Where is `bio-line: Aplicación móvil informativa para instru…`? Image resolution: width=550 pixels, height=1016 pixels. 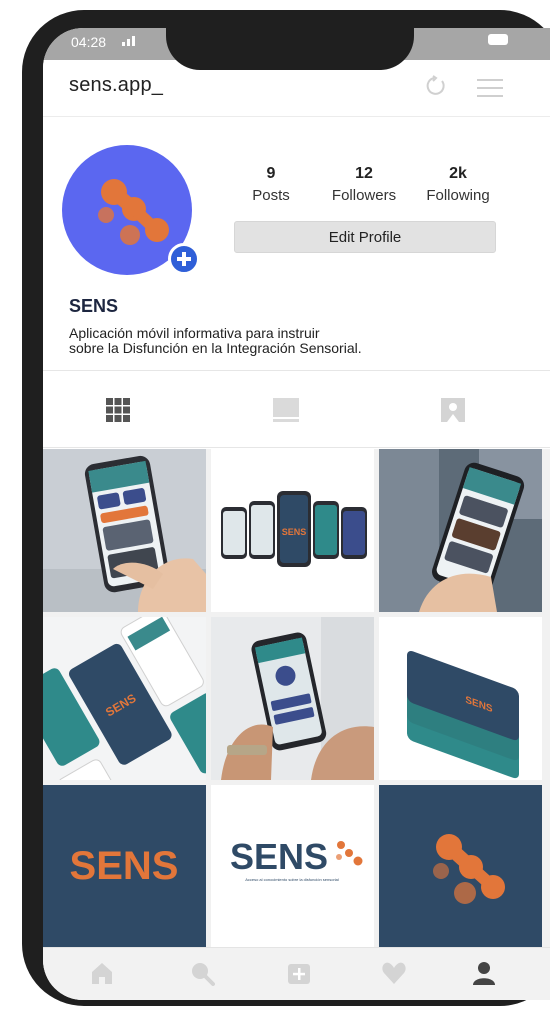 bio-line: Aplicación móvil informativa para instru… is located at coordinates (194, 333).